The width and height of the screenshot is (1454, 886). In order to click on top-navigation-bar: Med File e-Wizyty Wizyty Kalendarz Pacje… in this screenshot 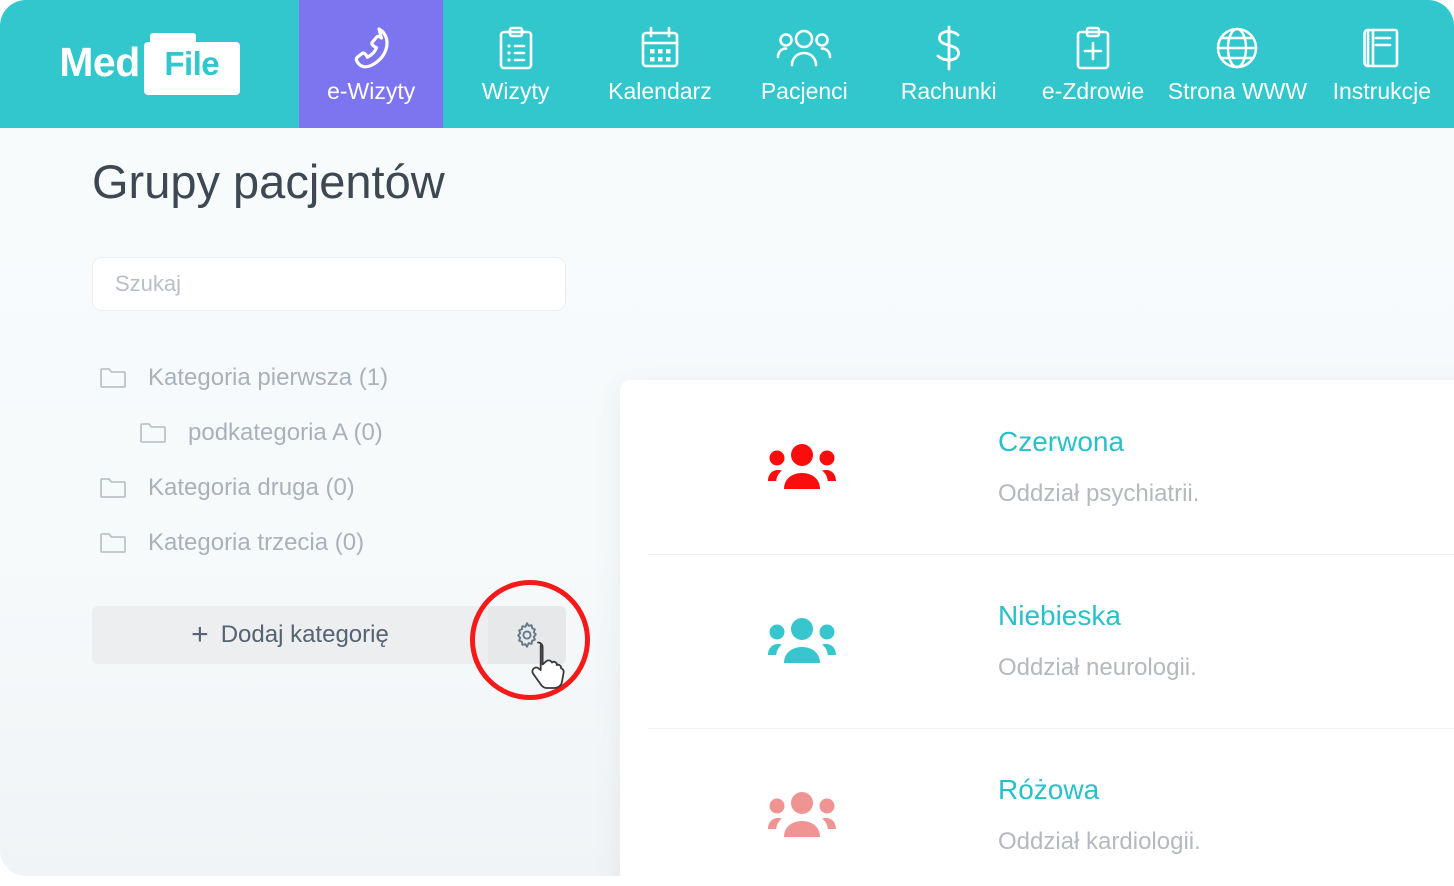, I will do `click(727, 64)`.